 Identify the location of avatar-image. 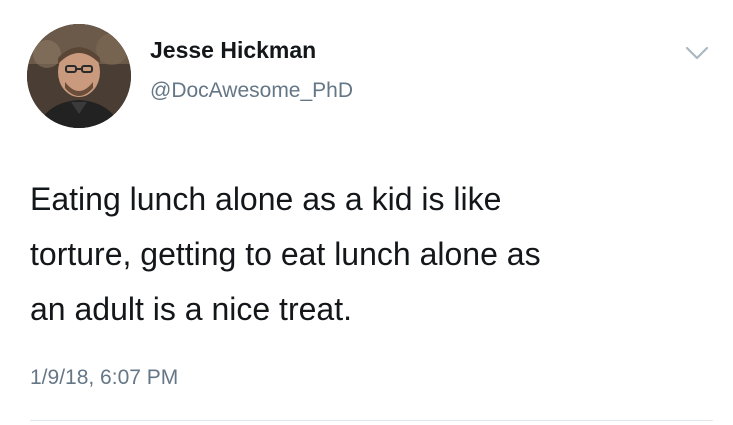
(79, 76).